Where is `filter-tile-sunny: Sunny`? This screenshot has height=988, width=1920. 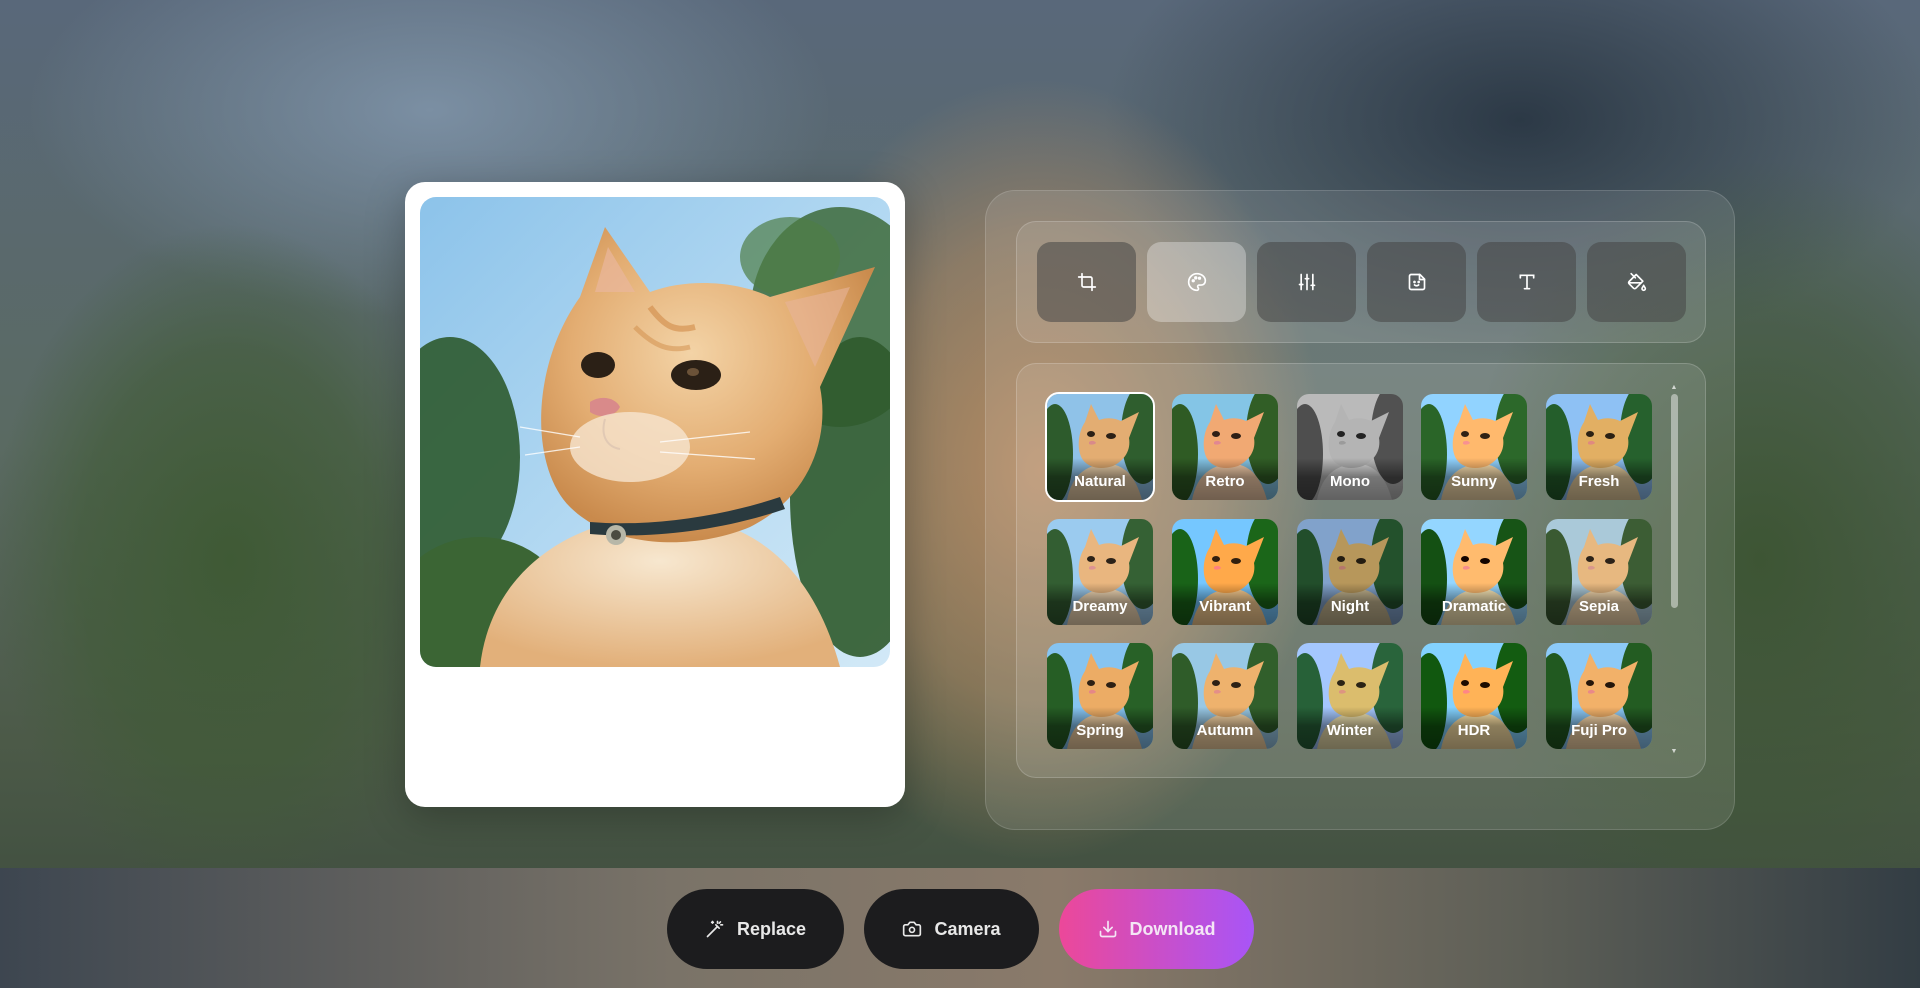
filter-tile-sunny: Sunny is located at coordinates (1474, 447).